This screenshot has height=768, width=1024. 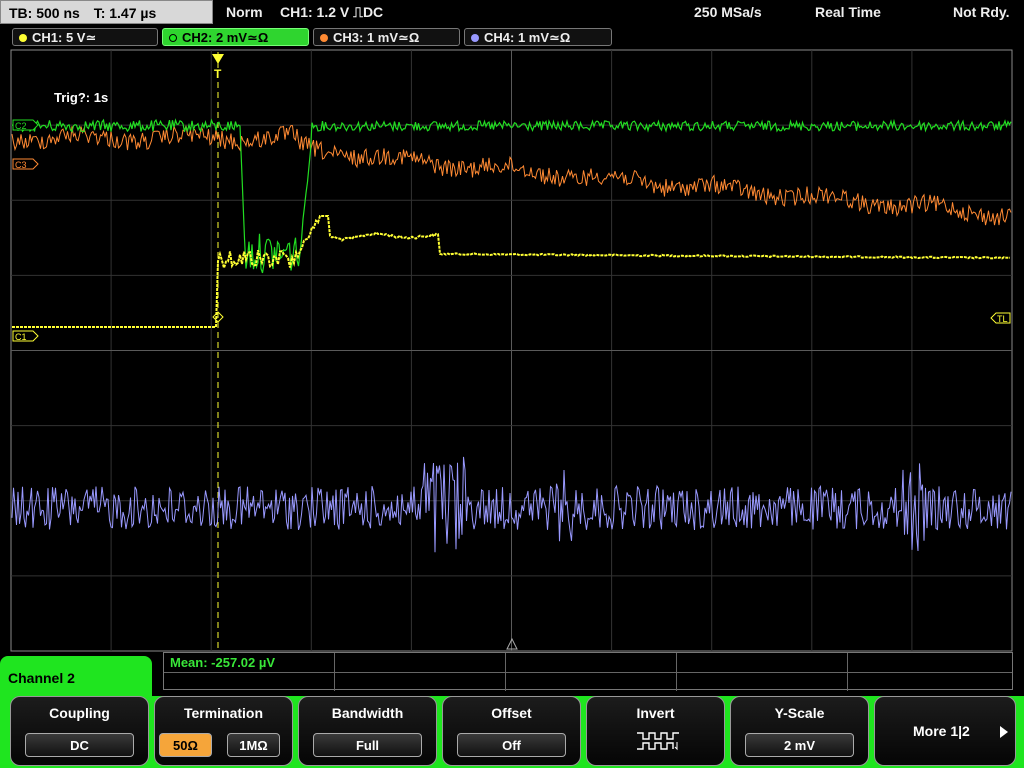 What do you see at coordinates (253, 745) in the screenshot?
I see `termination-1m-ohm-option: 1MΩ` at bounding box center [253, 745].